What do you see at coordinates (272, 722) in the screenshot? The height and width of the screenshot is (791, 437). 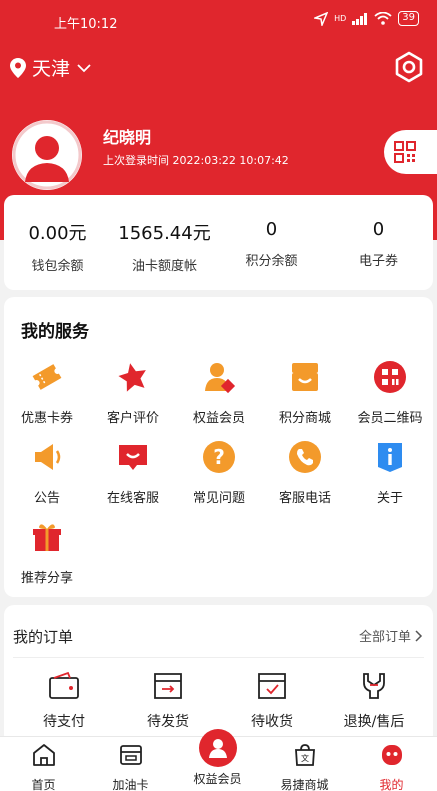 I see `order-label: 待收货` at bounding box center [272, 722].